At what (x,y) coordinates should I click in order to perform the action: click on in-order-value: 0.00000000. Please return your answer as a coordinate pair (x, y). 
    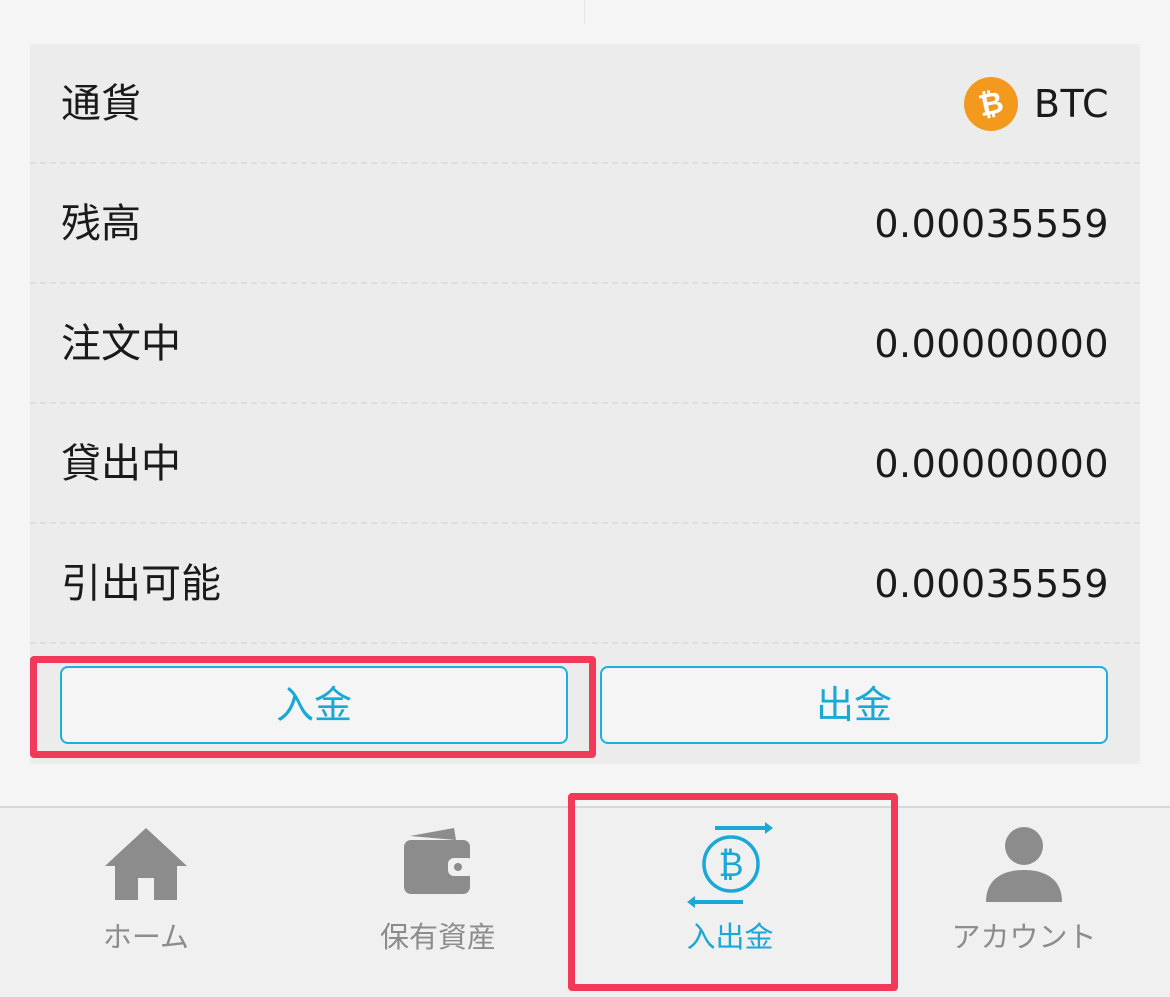
    Looking at the image, I should click on (991, 344).